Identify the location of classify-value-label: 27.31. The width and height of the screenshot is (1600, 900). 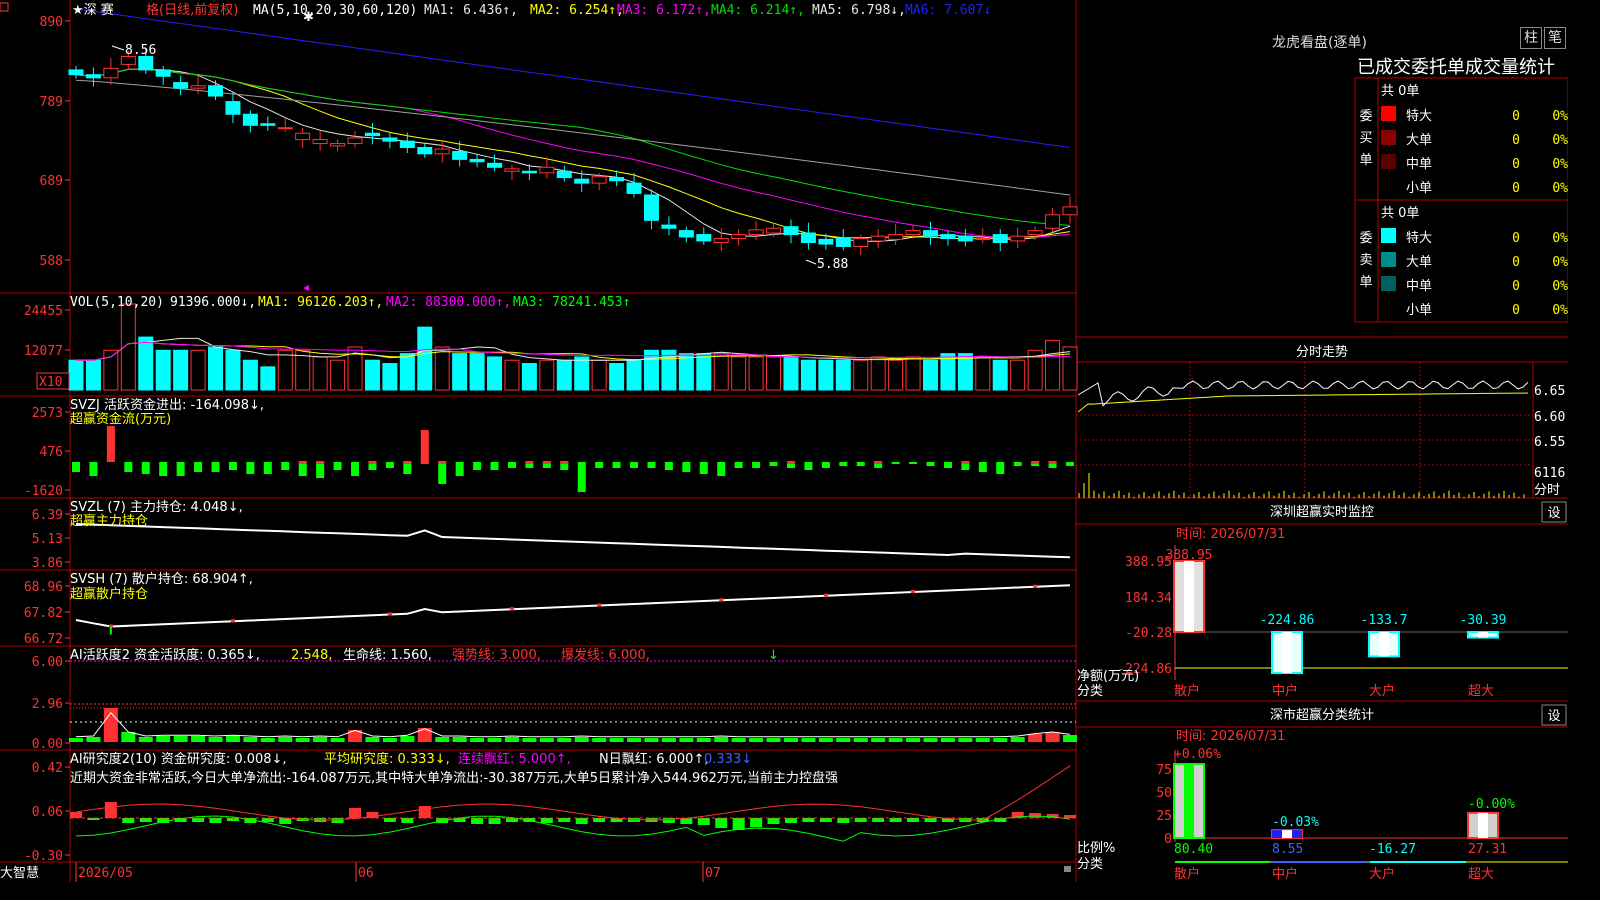
(1487, 849).